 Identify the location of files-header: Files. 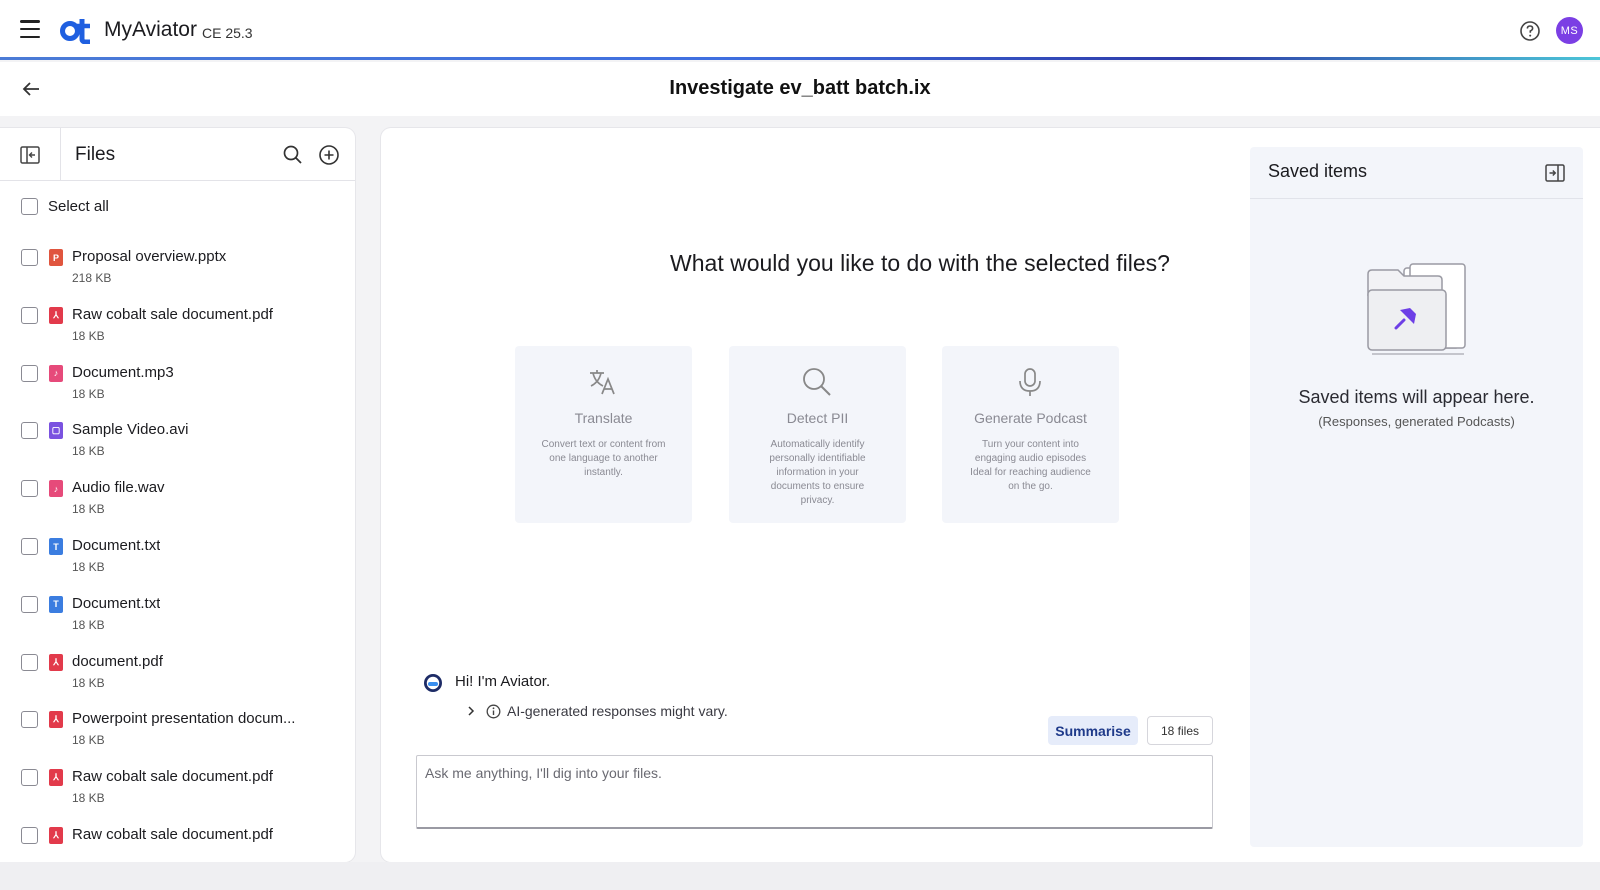
(177, 154).